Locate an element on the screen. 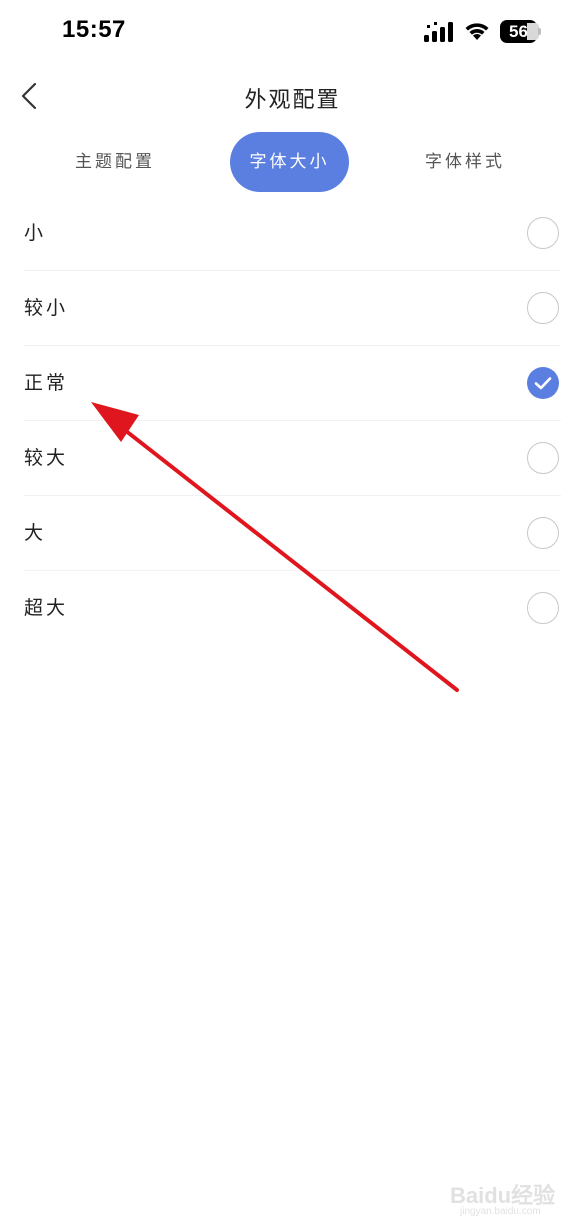 This screenshot has height=1230, width=585. option-label: 较大 is located at coordinates (46, 458).